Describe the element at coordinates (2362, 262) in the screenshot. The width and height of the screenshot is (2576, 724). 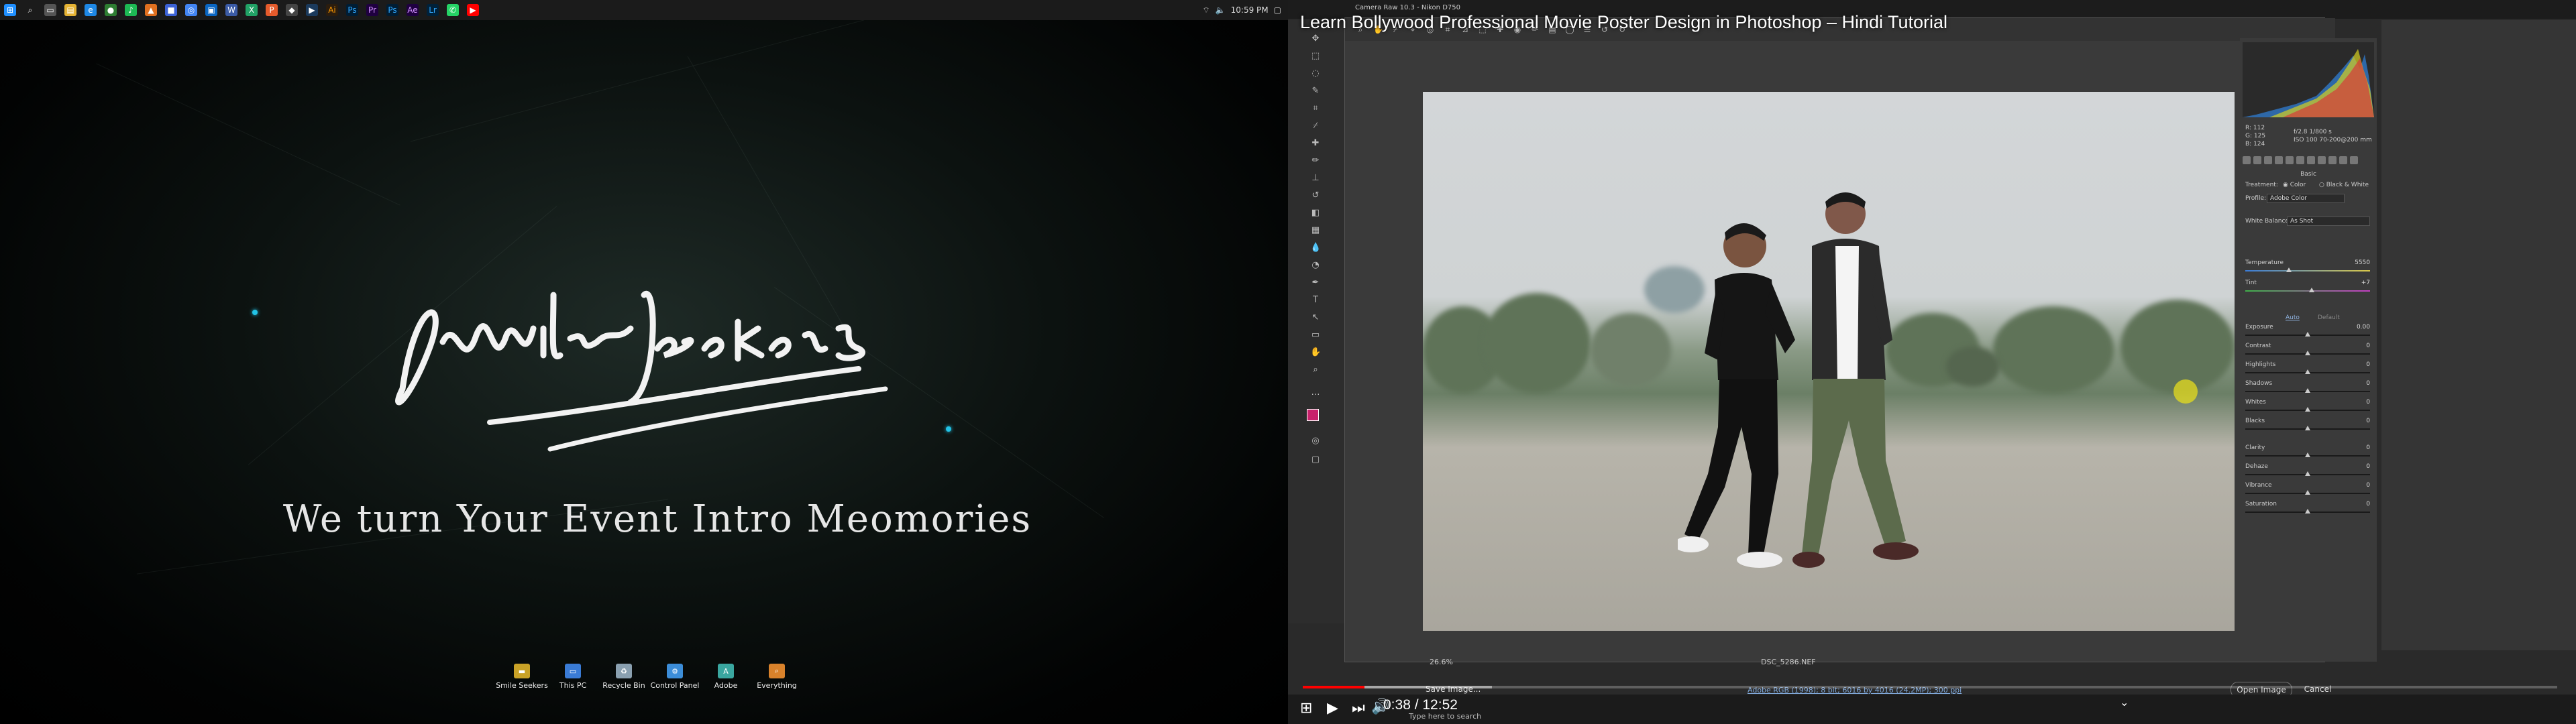
I see `slider-value: 5550` at that location.